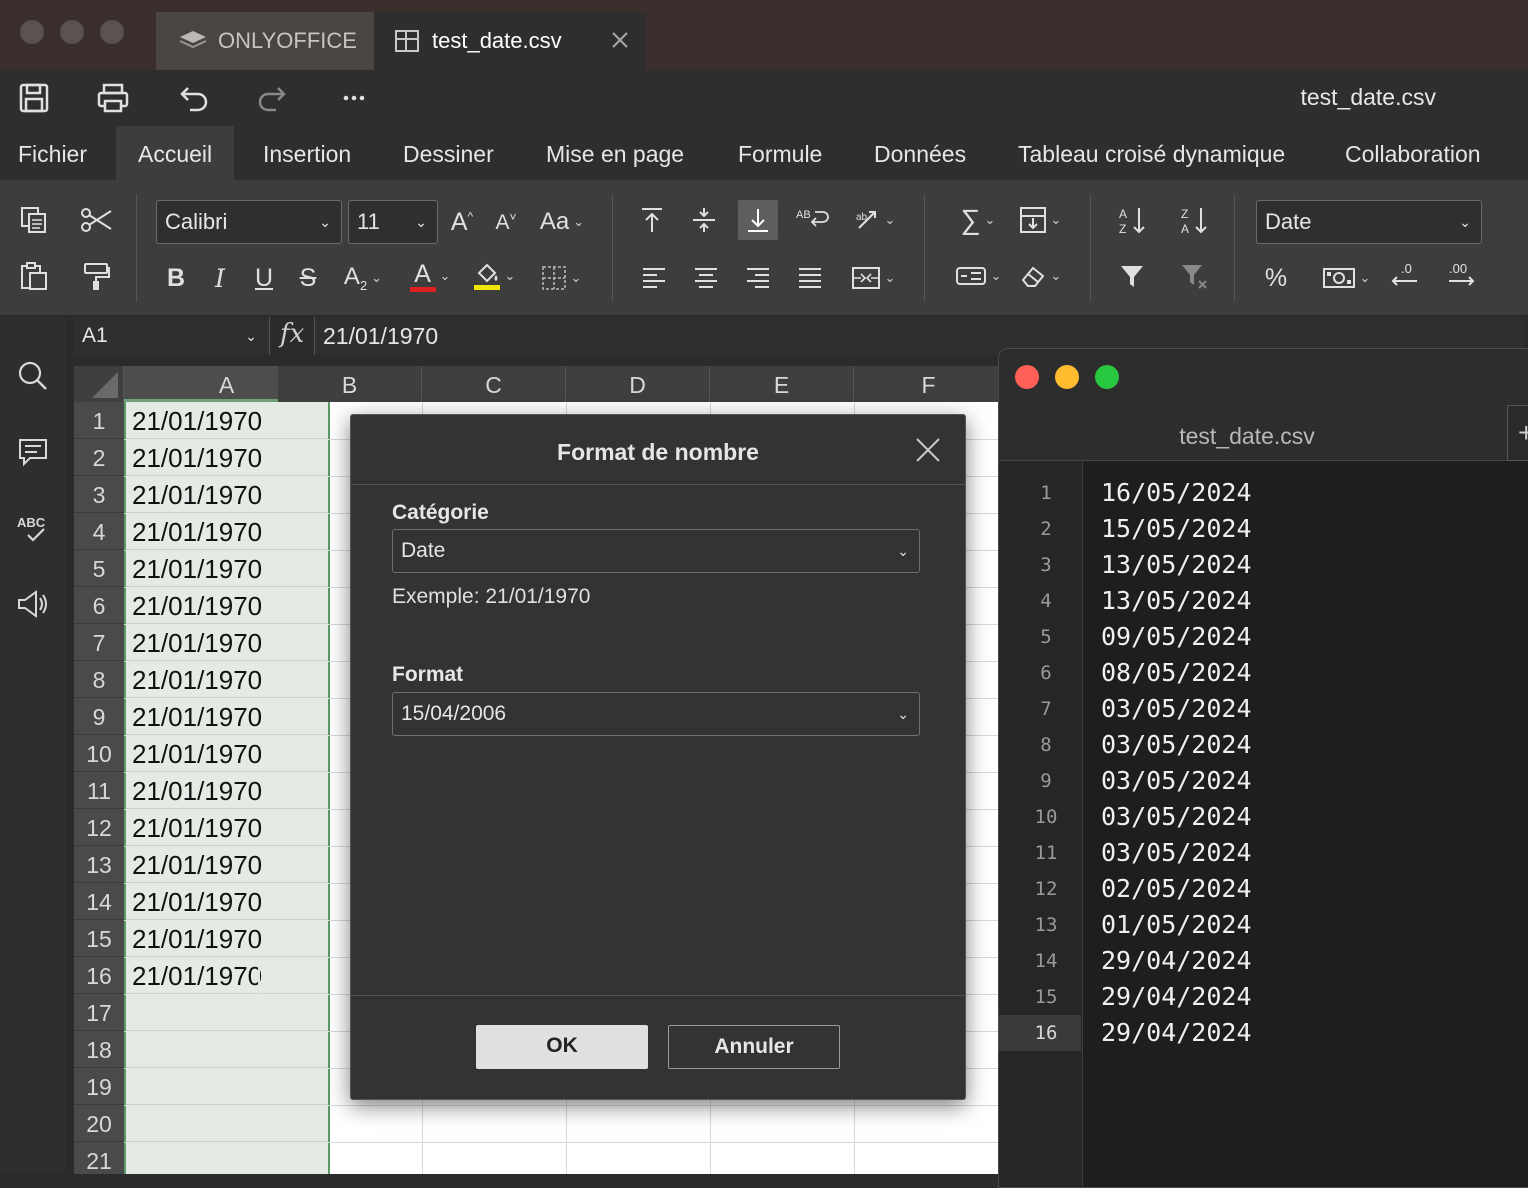 This screenshot has width=1528, height=1188. What do you see at coordinates (1132, 220) in the screenshot?
I see `sort-ascending-icon: AZ` at bounding box center [1132, 220].